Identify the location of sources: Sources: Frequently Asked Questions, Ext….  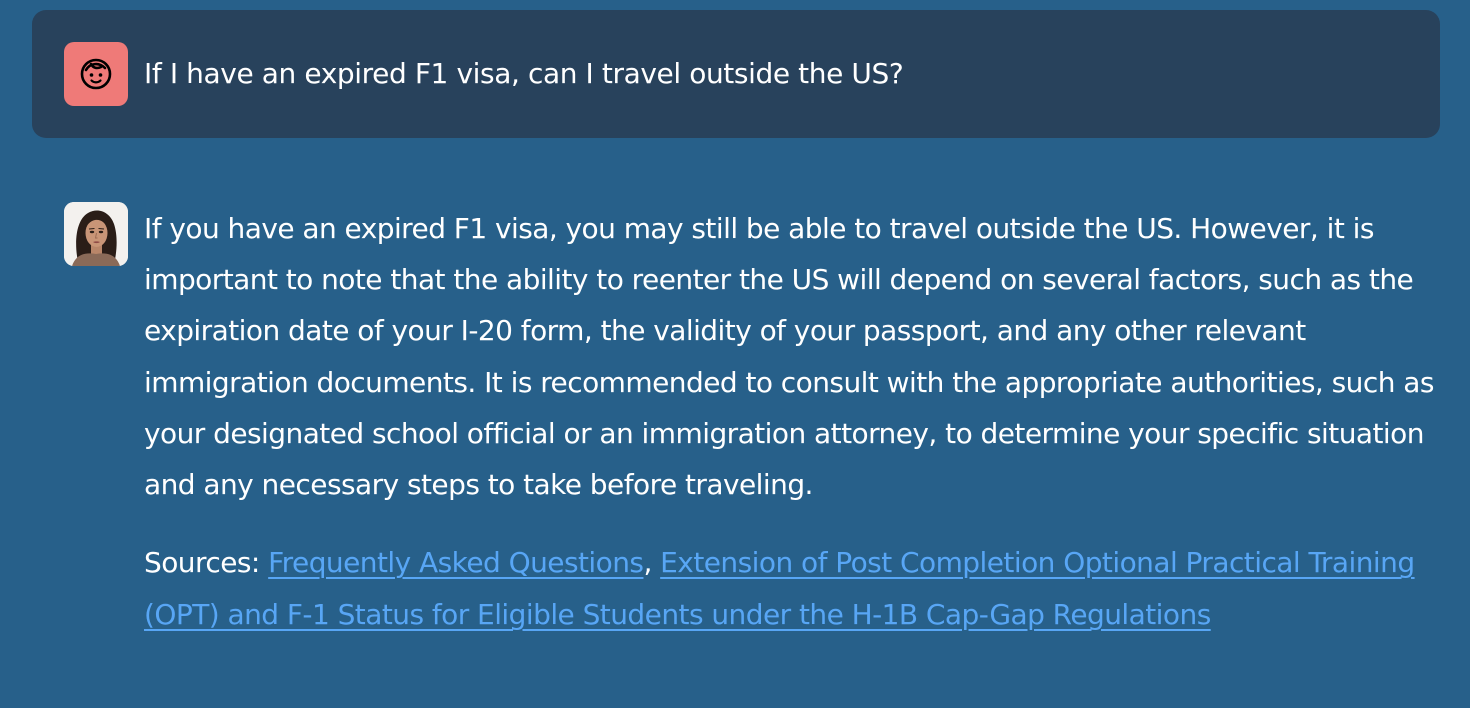
(789, 589).